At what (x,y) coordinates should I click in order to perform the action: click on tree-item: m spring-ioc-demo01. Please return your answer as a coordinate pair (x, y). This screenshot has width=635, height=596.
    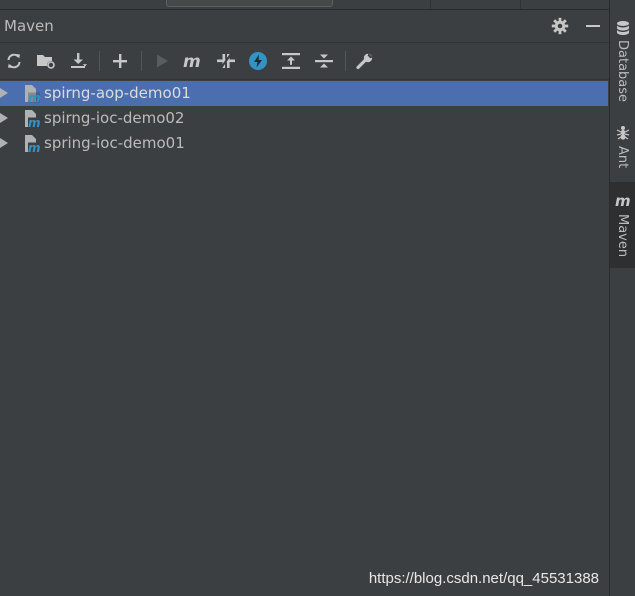
    Looking at the image, I should click on (304, 143).